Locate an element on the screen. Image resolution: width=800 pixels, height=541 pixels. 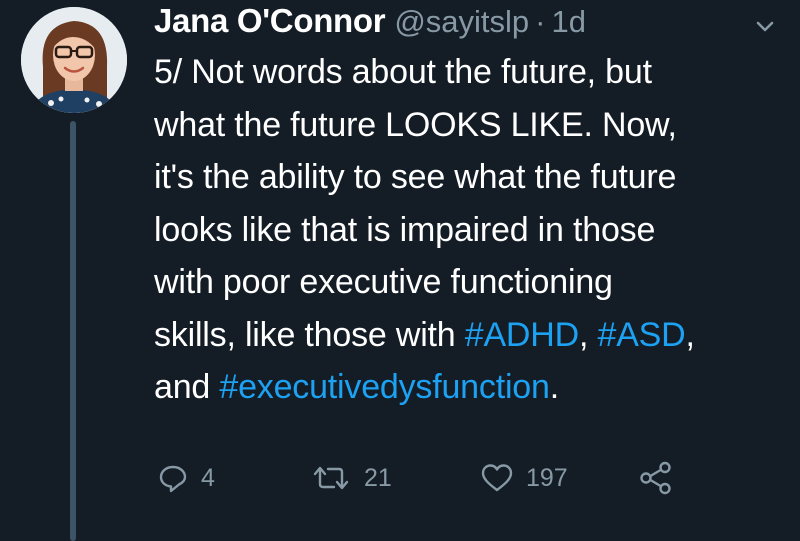
tweet-text-line: it's the ability to see what the future is located at coordinates (472, 177).